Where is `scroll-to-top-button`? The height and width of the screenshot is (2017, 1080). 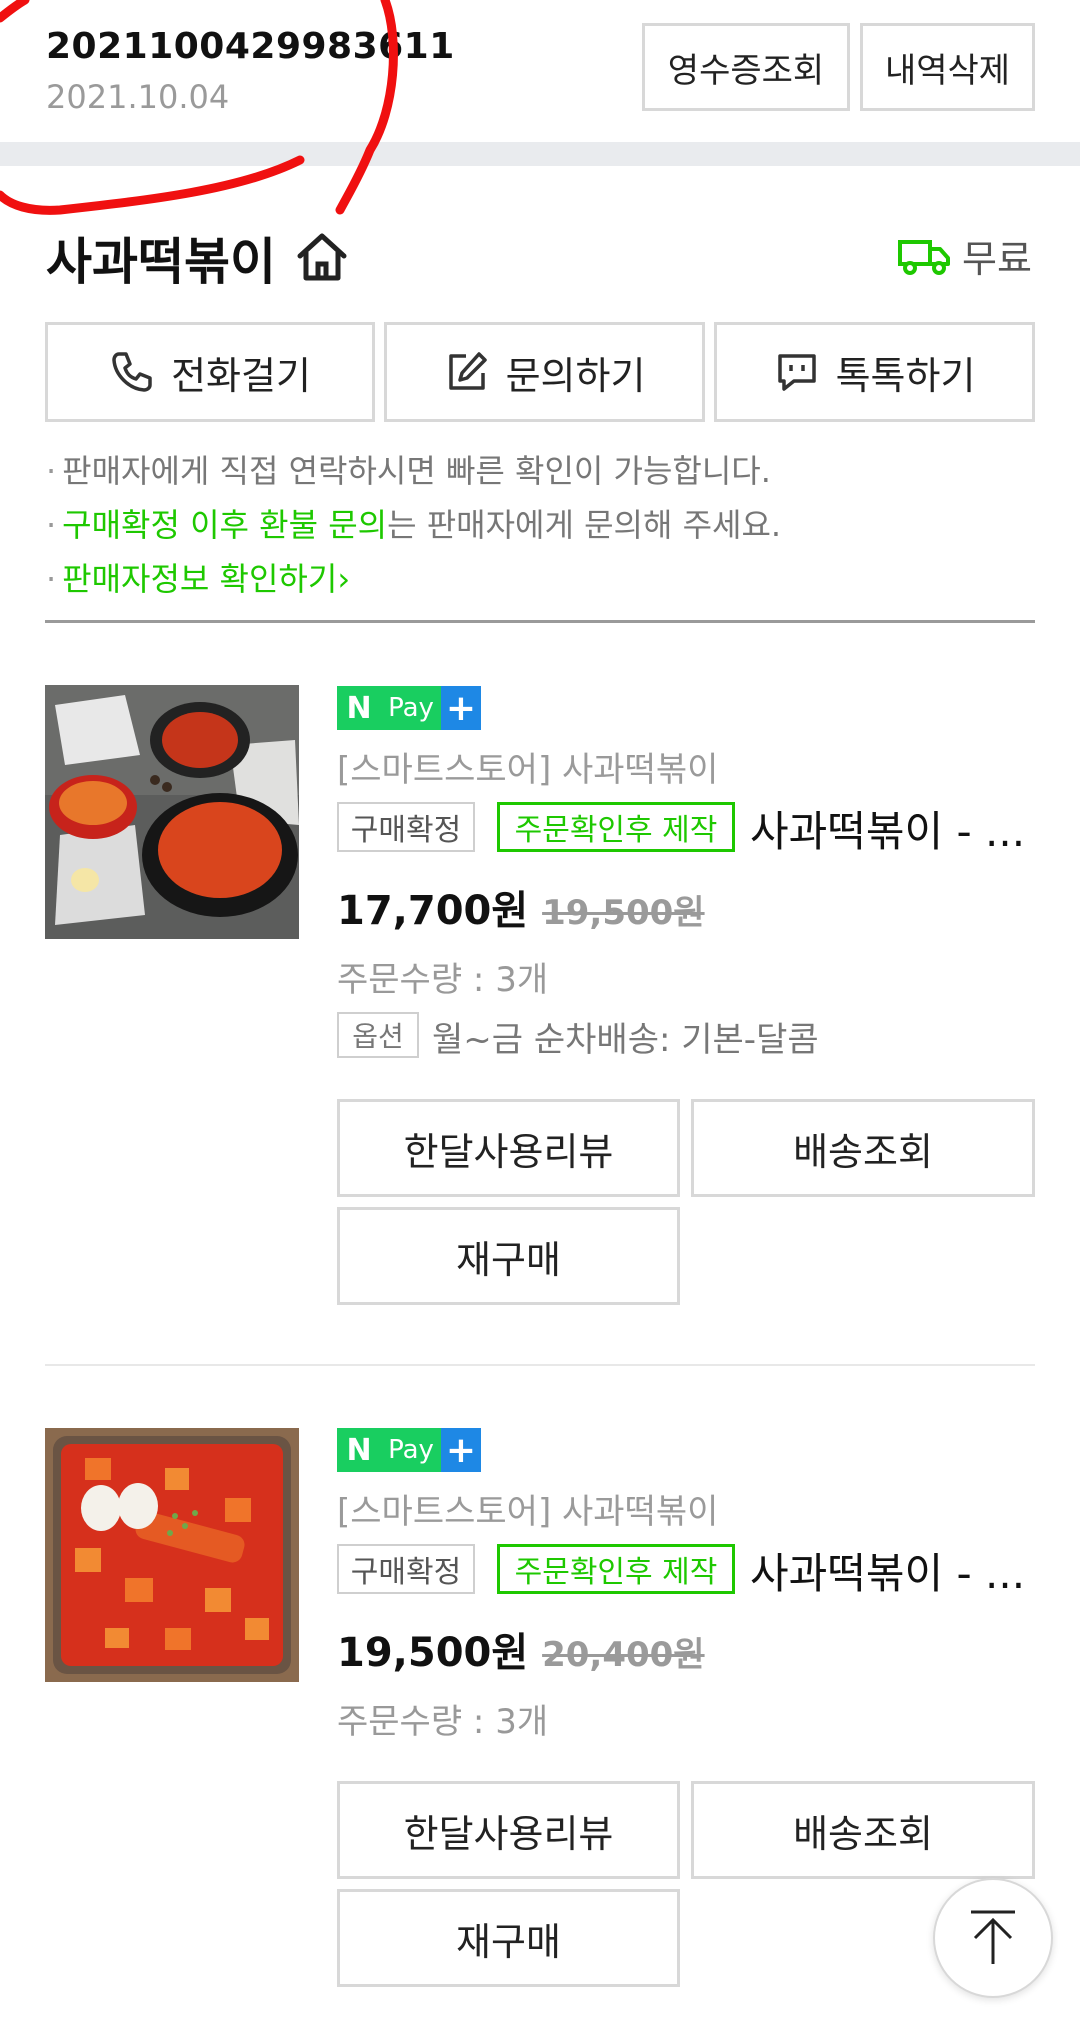 scroll-to-top-button is located at coordinates (993, 1938).